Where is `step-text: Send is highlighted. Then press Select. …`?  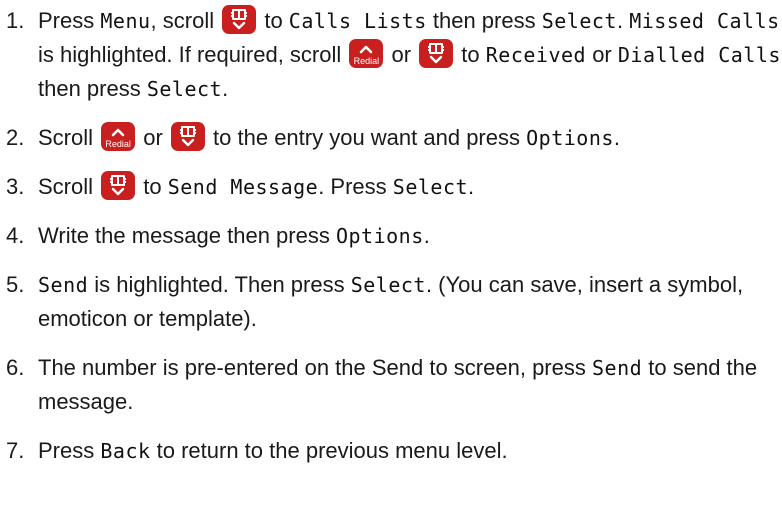
step-text: Send is highlighted. Then press Select. … is located at coordinates (410, 302).